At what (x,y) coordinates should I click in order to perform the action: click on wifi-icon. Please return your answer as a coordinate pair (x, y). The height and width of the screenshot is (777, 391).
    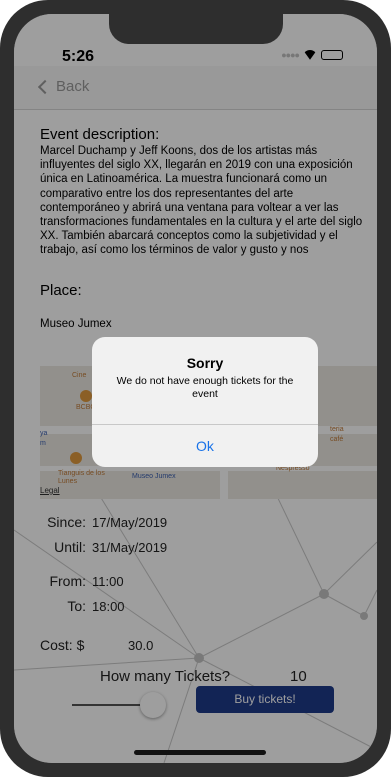
    Looking at the image, I should click on (310, 55).